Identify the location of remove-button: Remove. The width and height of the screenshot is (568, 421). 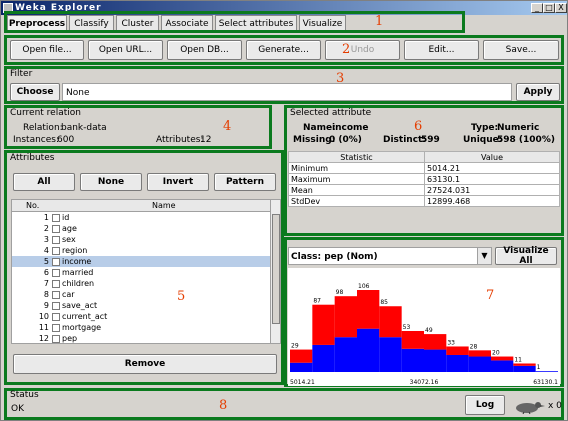
(145, 364).